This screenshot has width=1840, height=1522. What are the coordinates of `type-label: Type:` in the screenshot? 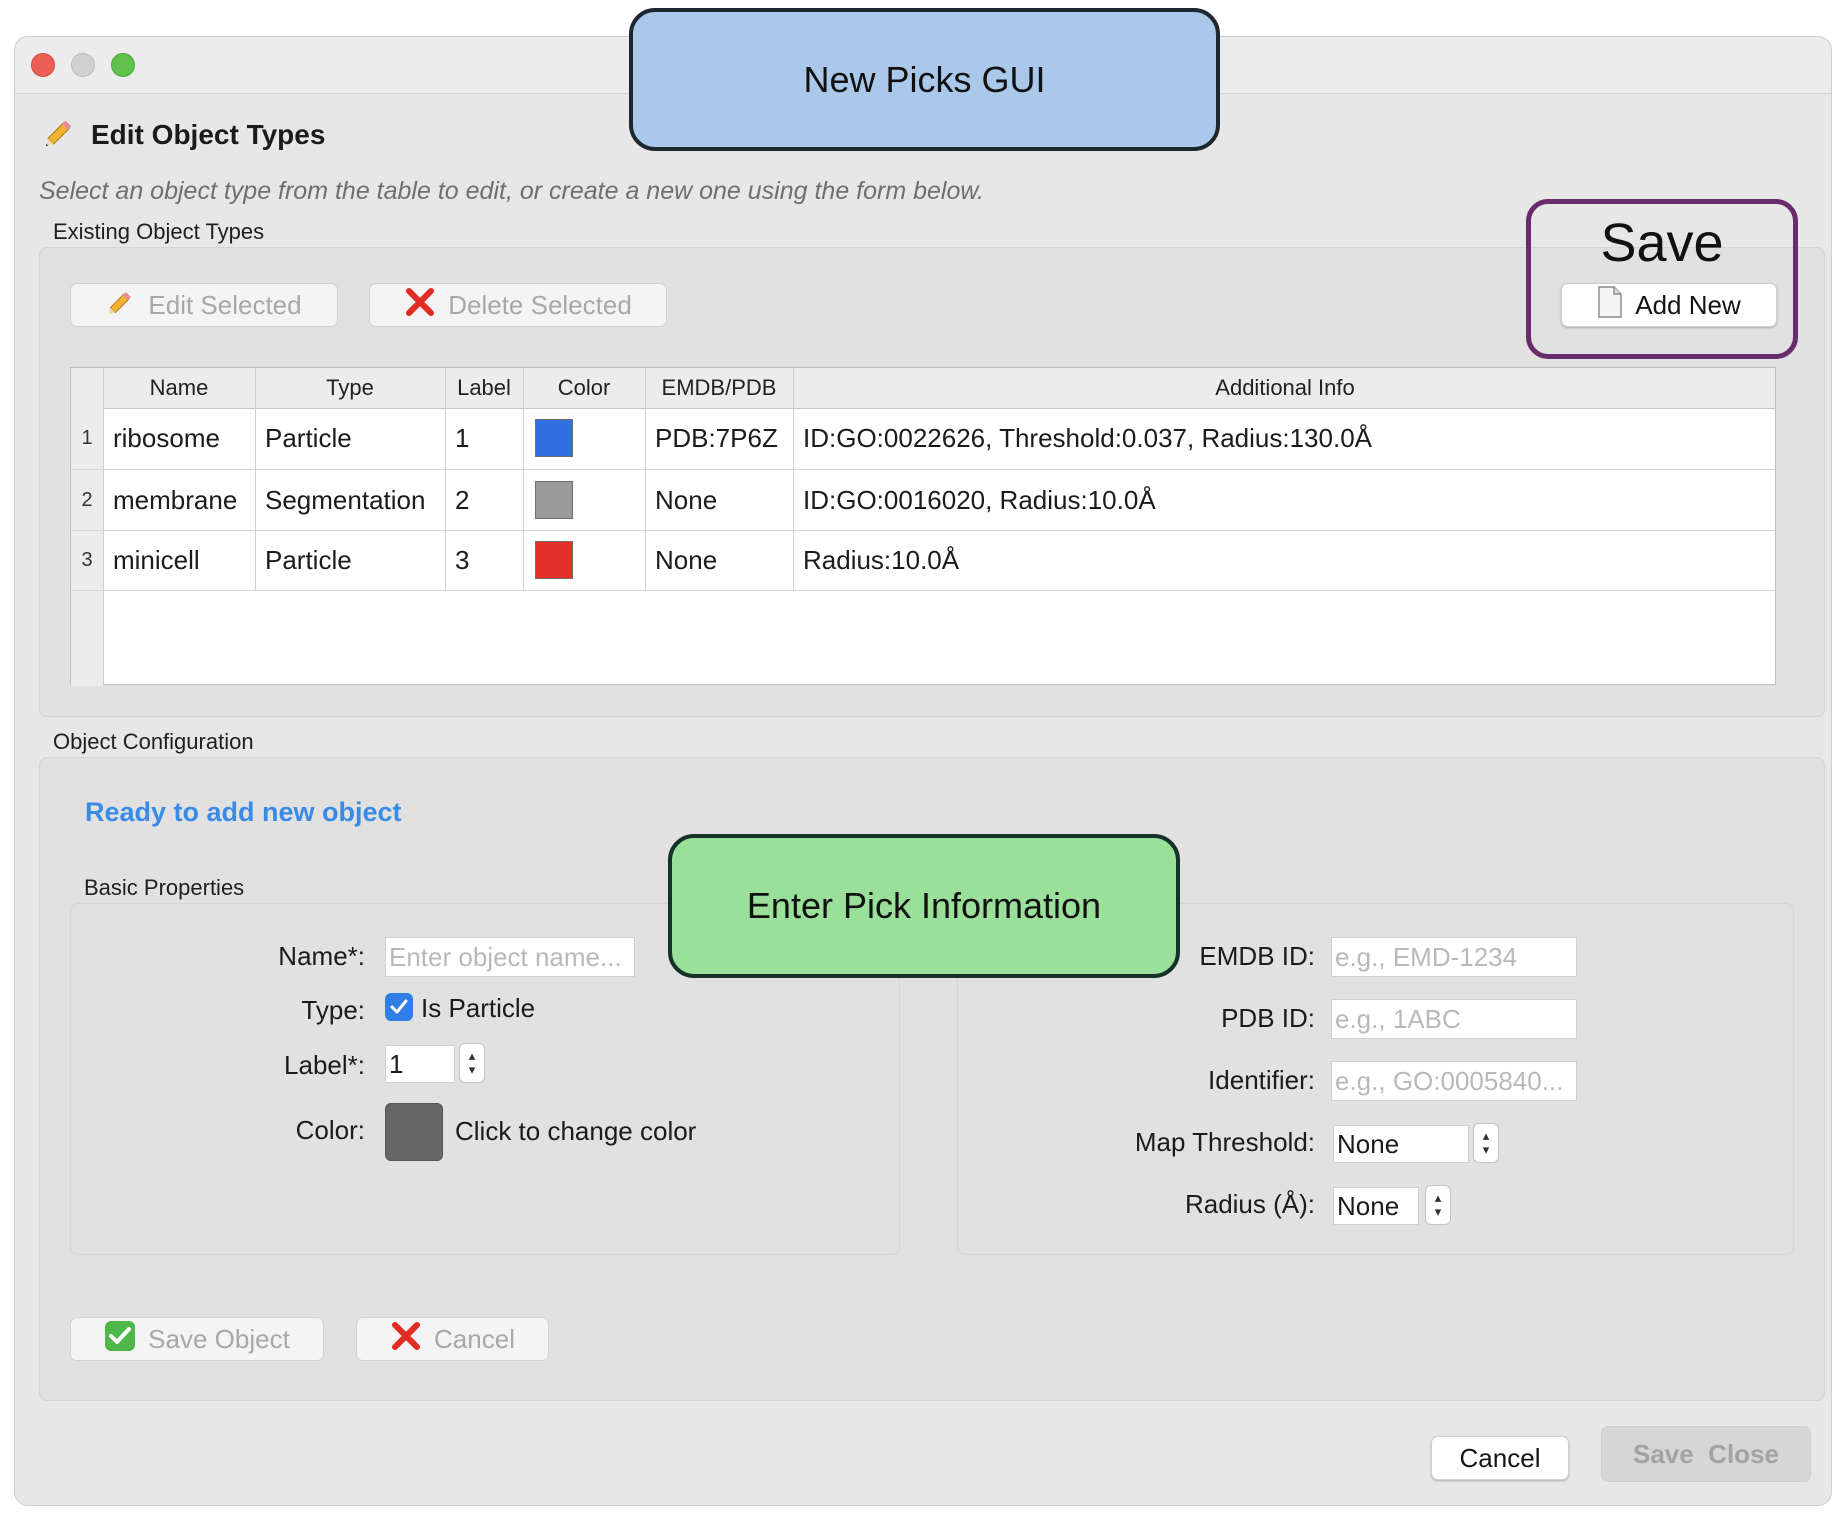 It's located at (333, 1010).